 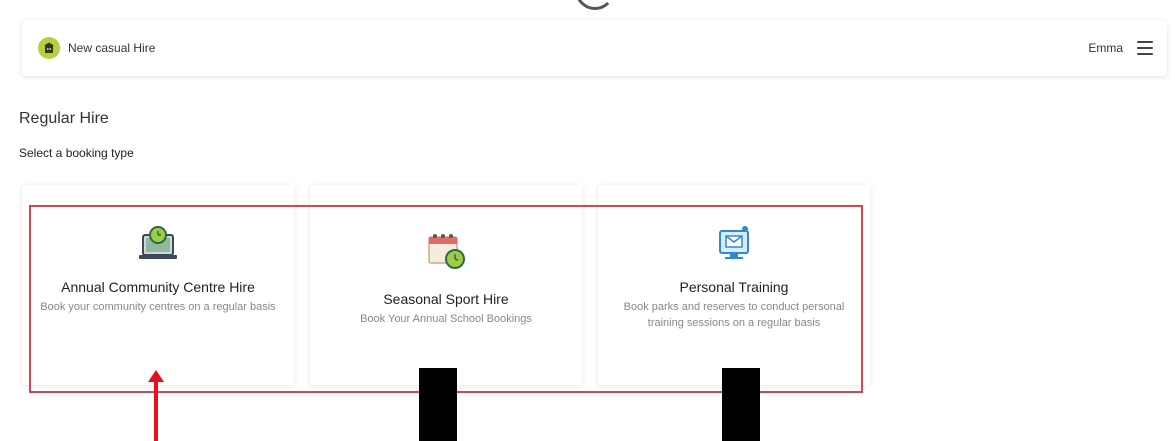 What do you see at coordinates (156, 405) in the screenshot?
I see `annotation-arrow` at bounding box center [156, 405].